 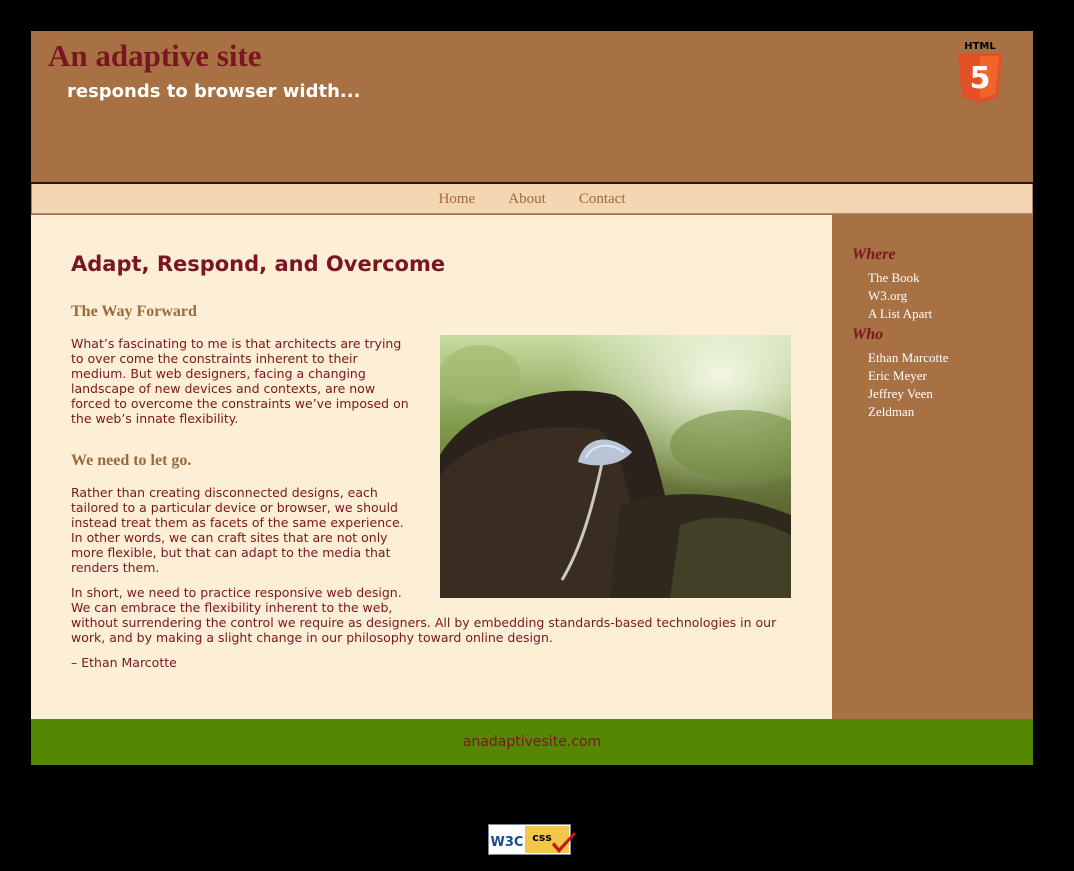 I want to click on sidebar-link-the-book: The Book, so click(x=900, y=278).